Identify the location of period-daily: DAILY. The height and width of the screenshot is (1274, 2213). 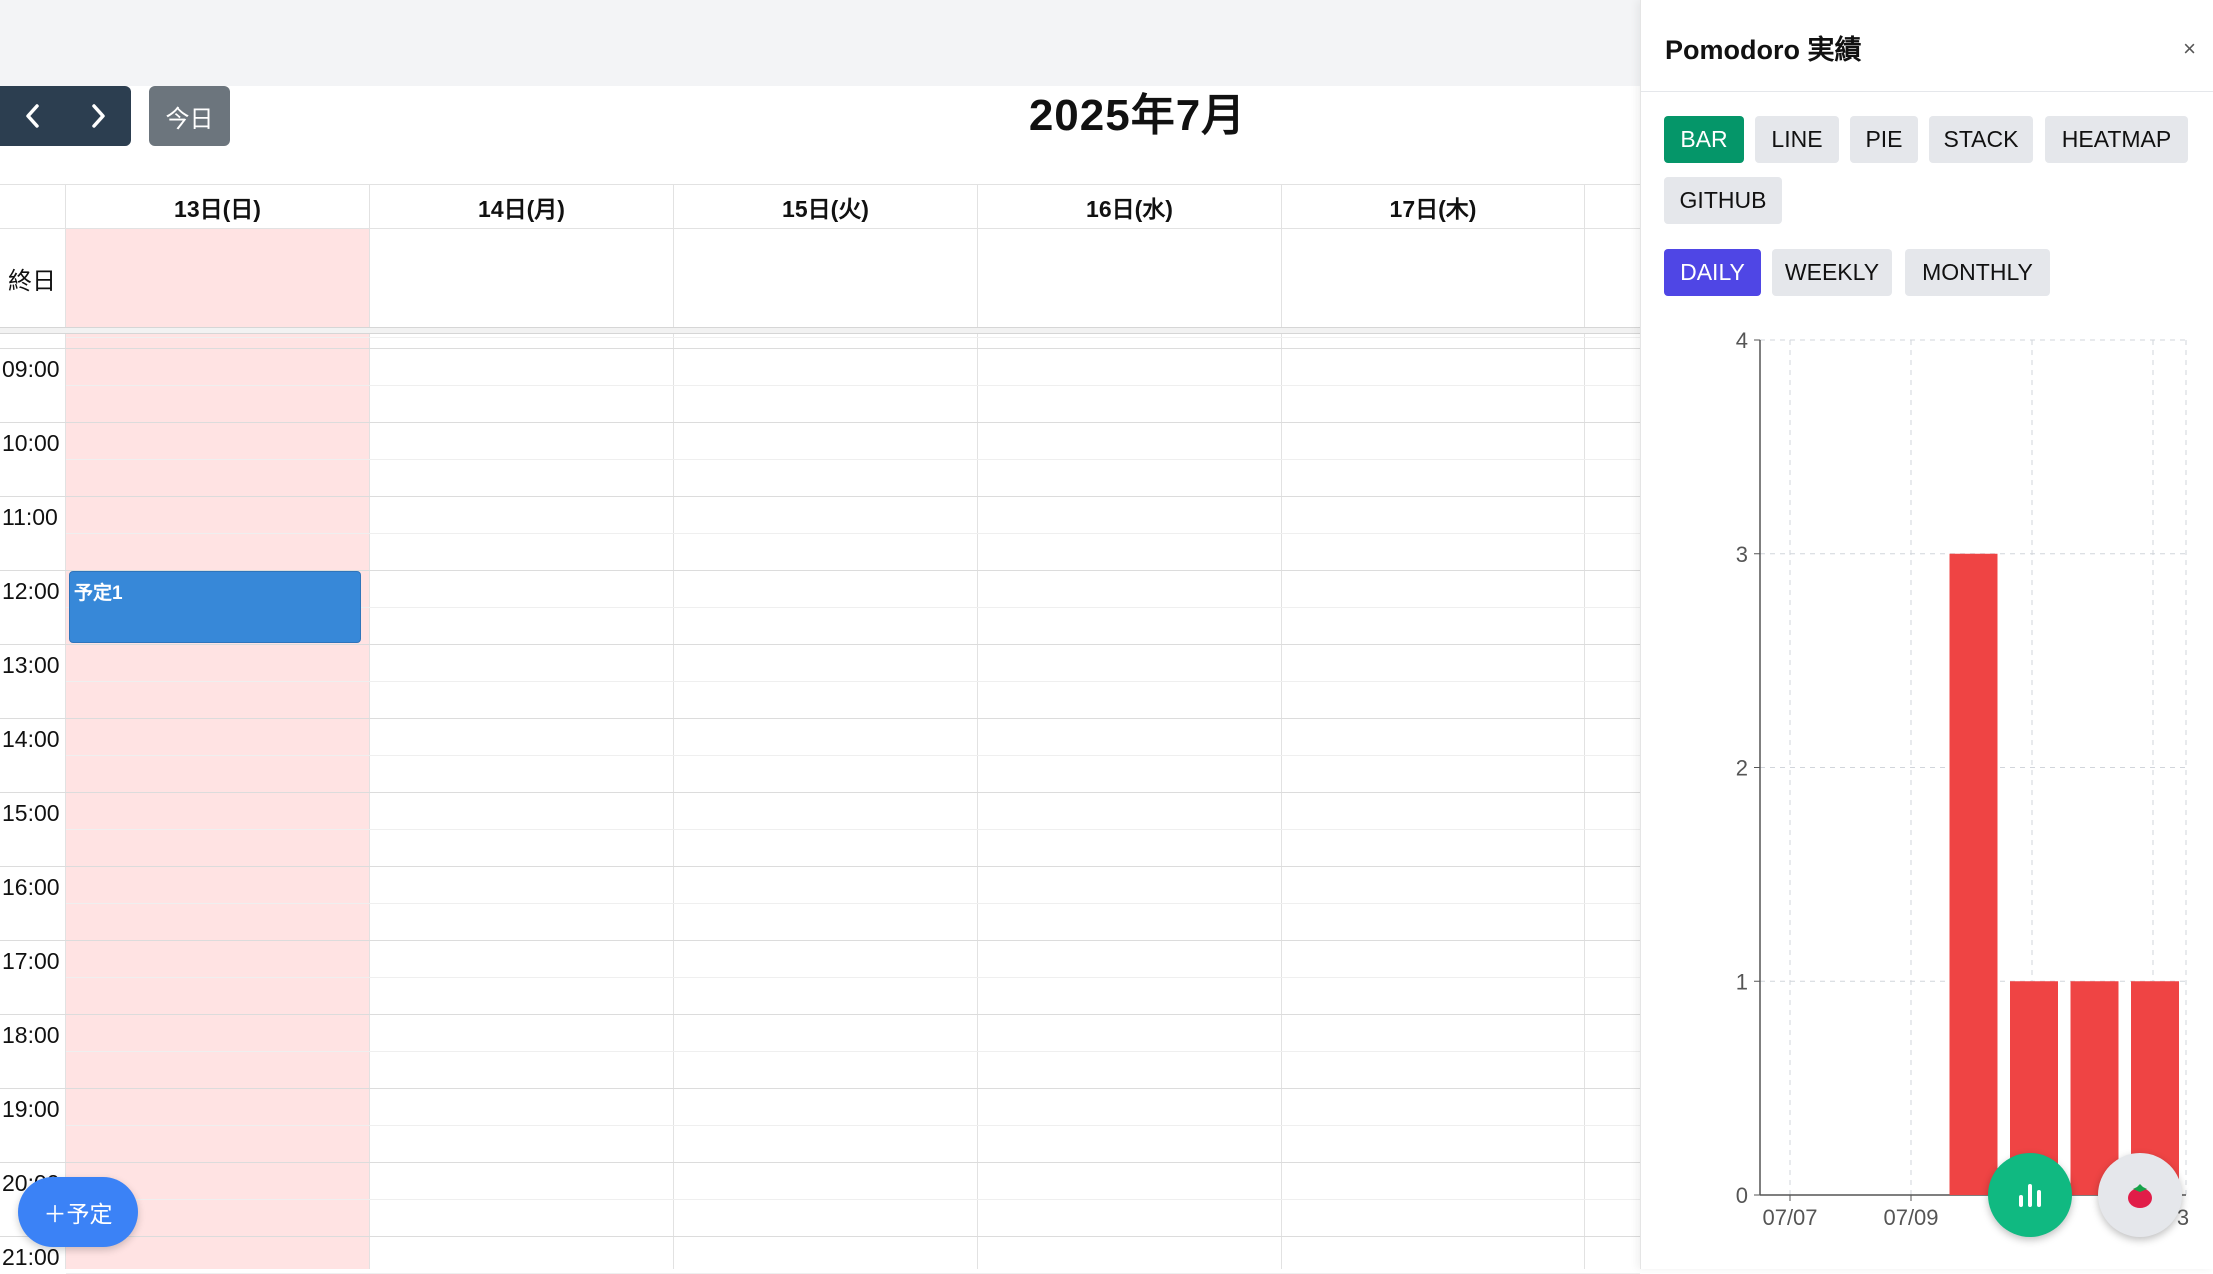
(1712, 272).